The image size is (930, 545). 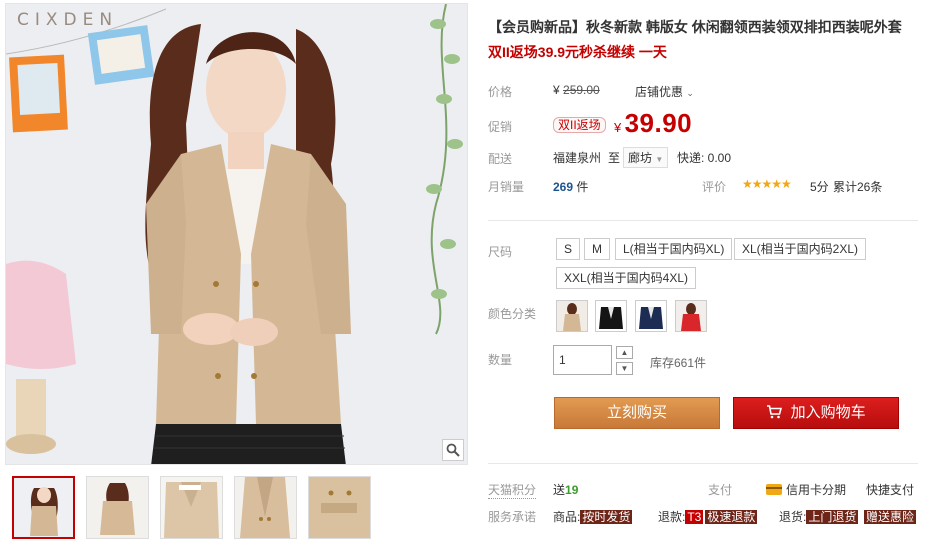 I want to click on service-insurance: 赠送惠险, so click(x=890, y=516).